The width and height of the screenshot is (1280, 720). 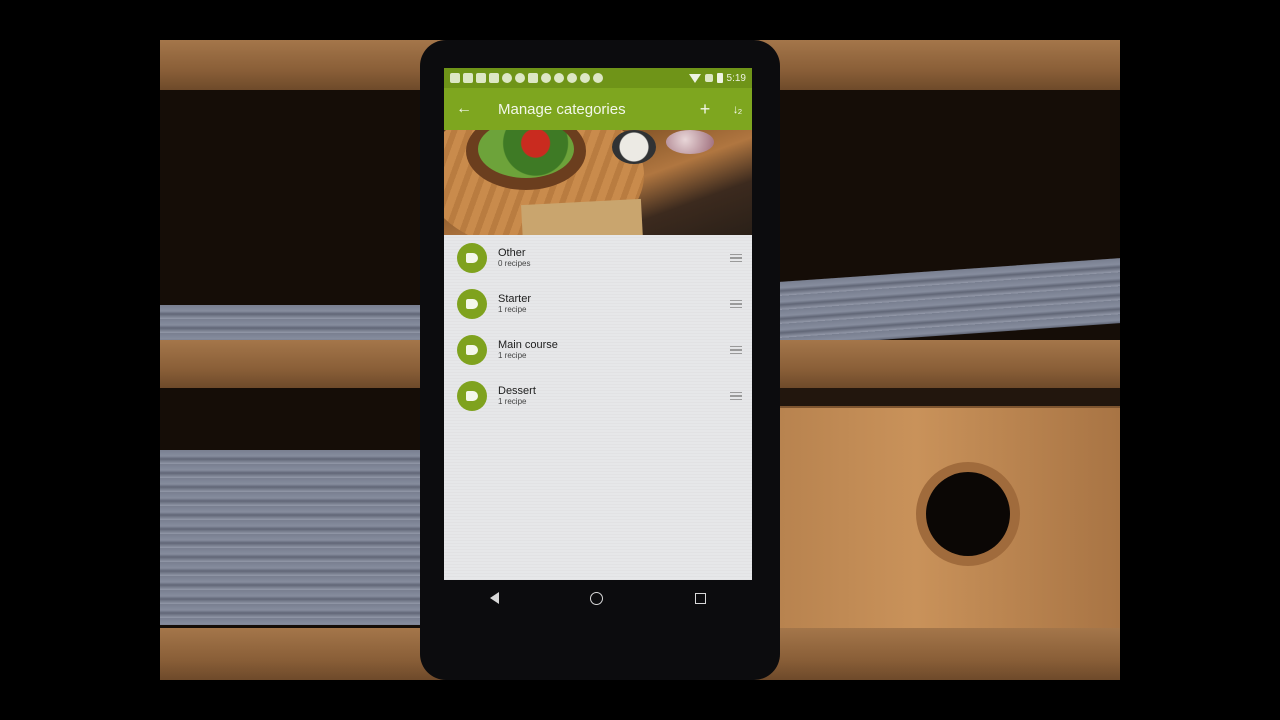 What do you see at coordinates (736, 78) in the screenshot?
I see `status-time: 5:19` at bounding box center [736, 78].